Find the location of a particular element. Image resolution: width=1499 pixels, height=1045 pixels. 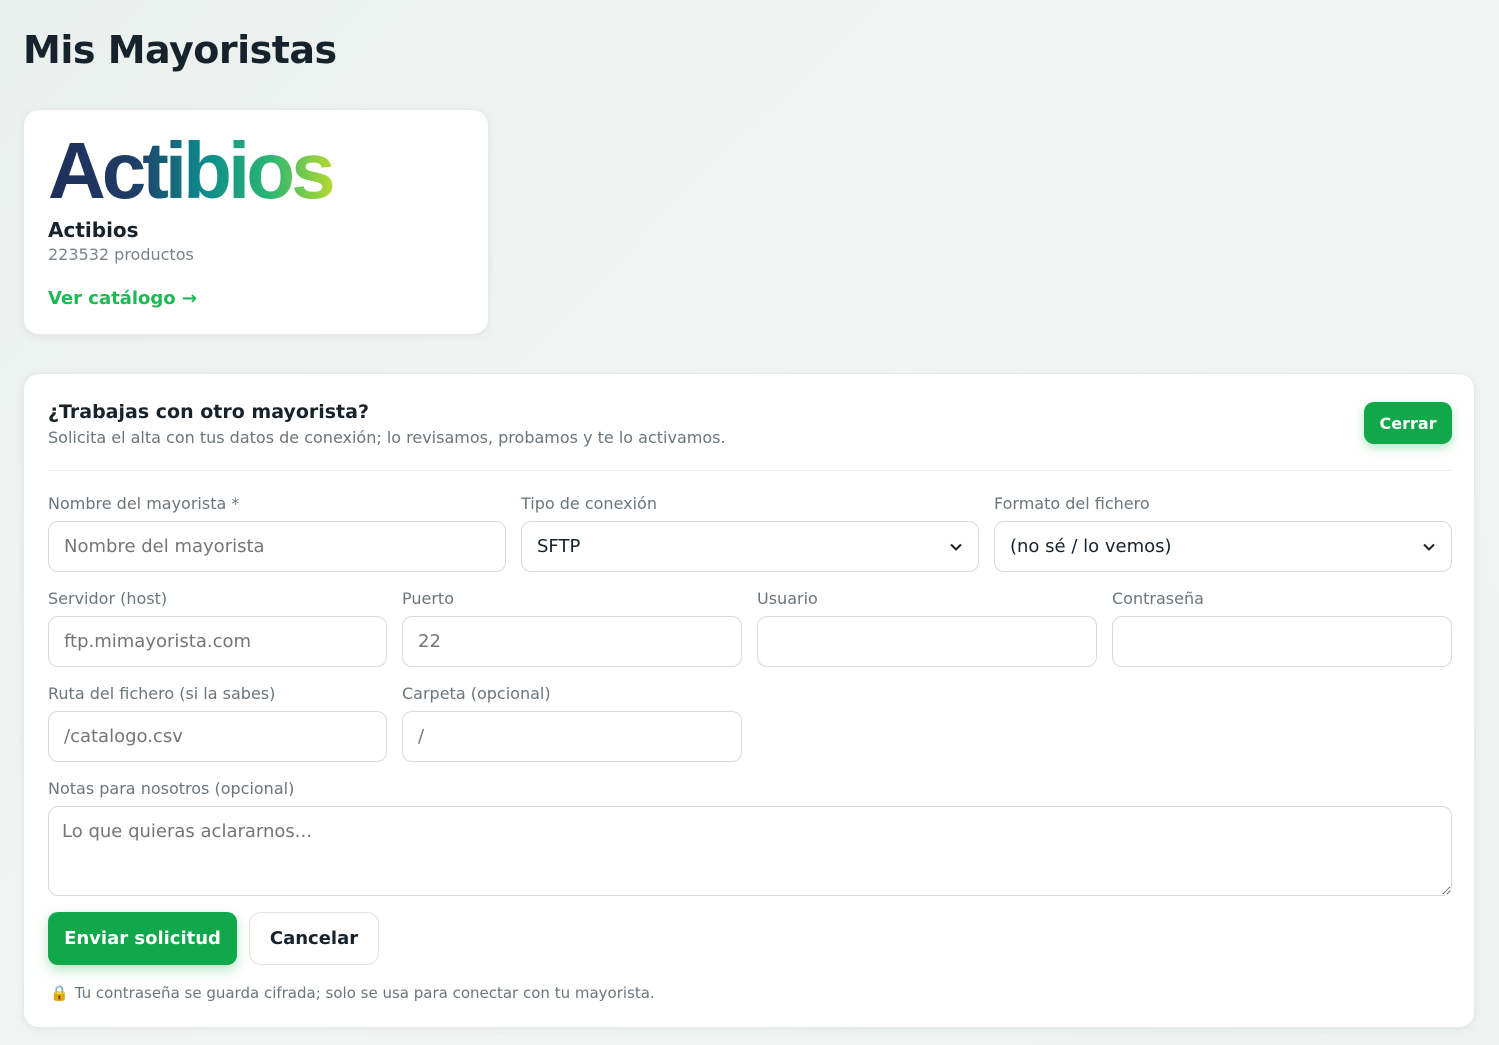

wholesaler-name-label: Nombre del mayorista * is located at coordinates (144, 503).